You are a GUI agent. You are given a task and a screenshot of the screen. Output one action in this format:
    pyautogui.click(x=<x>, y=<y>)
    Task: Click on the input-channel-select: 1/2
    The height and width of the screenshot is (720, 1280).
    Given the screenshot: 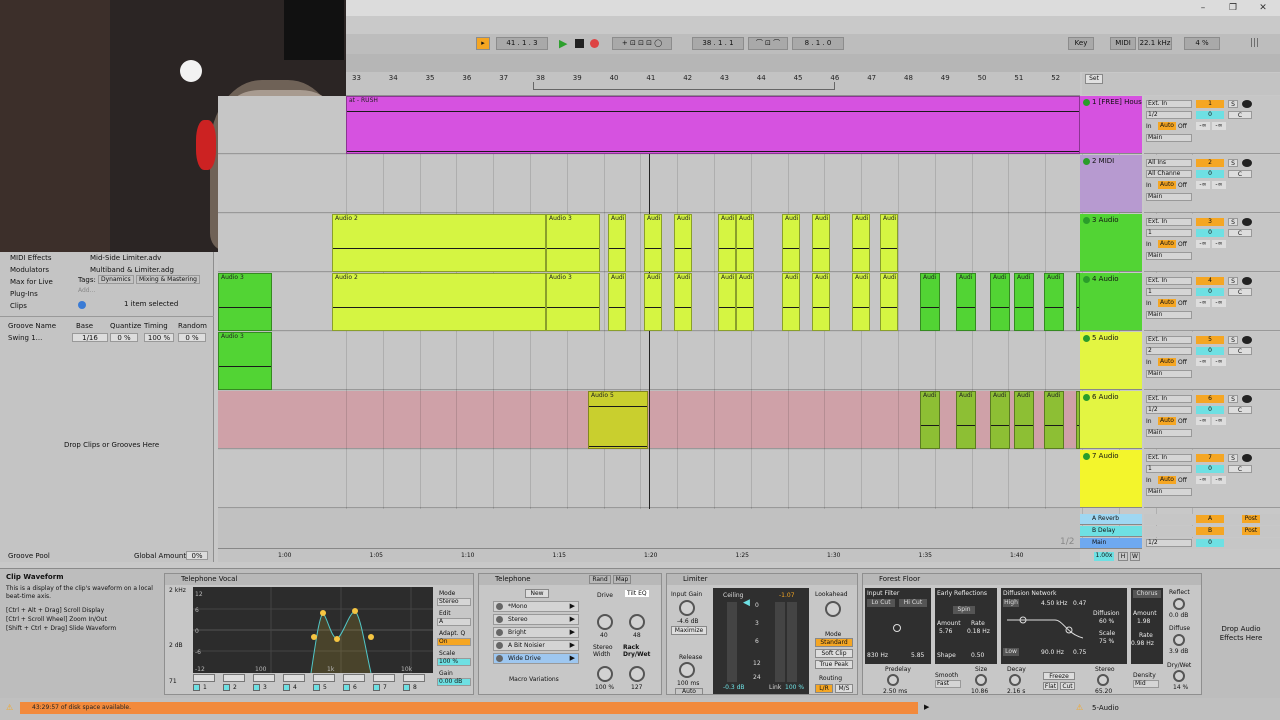 What is the action you would take?
    pyautogui.click(x=1169, y=410)
    